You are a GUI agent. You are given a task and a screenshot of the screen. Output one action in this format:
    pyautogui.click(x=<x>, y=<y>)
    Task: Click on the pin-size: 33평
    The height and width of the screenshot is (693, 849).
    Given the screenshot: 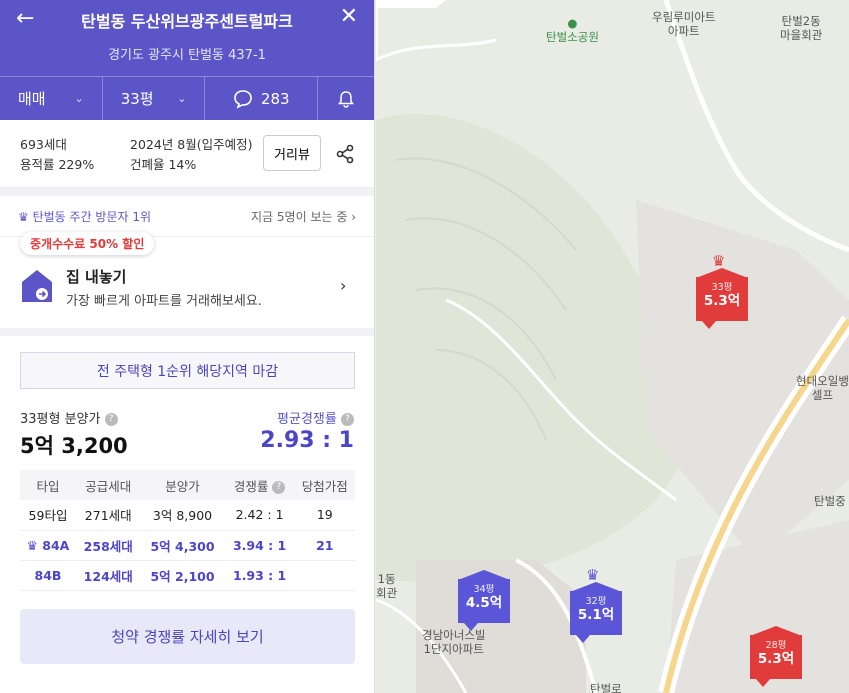 What is the action you would take?
    pyautogui.click(x=722, y=287)
    